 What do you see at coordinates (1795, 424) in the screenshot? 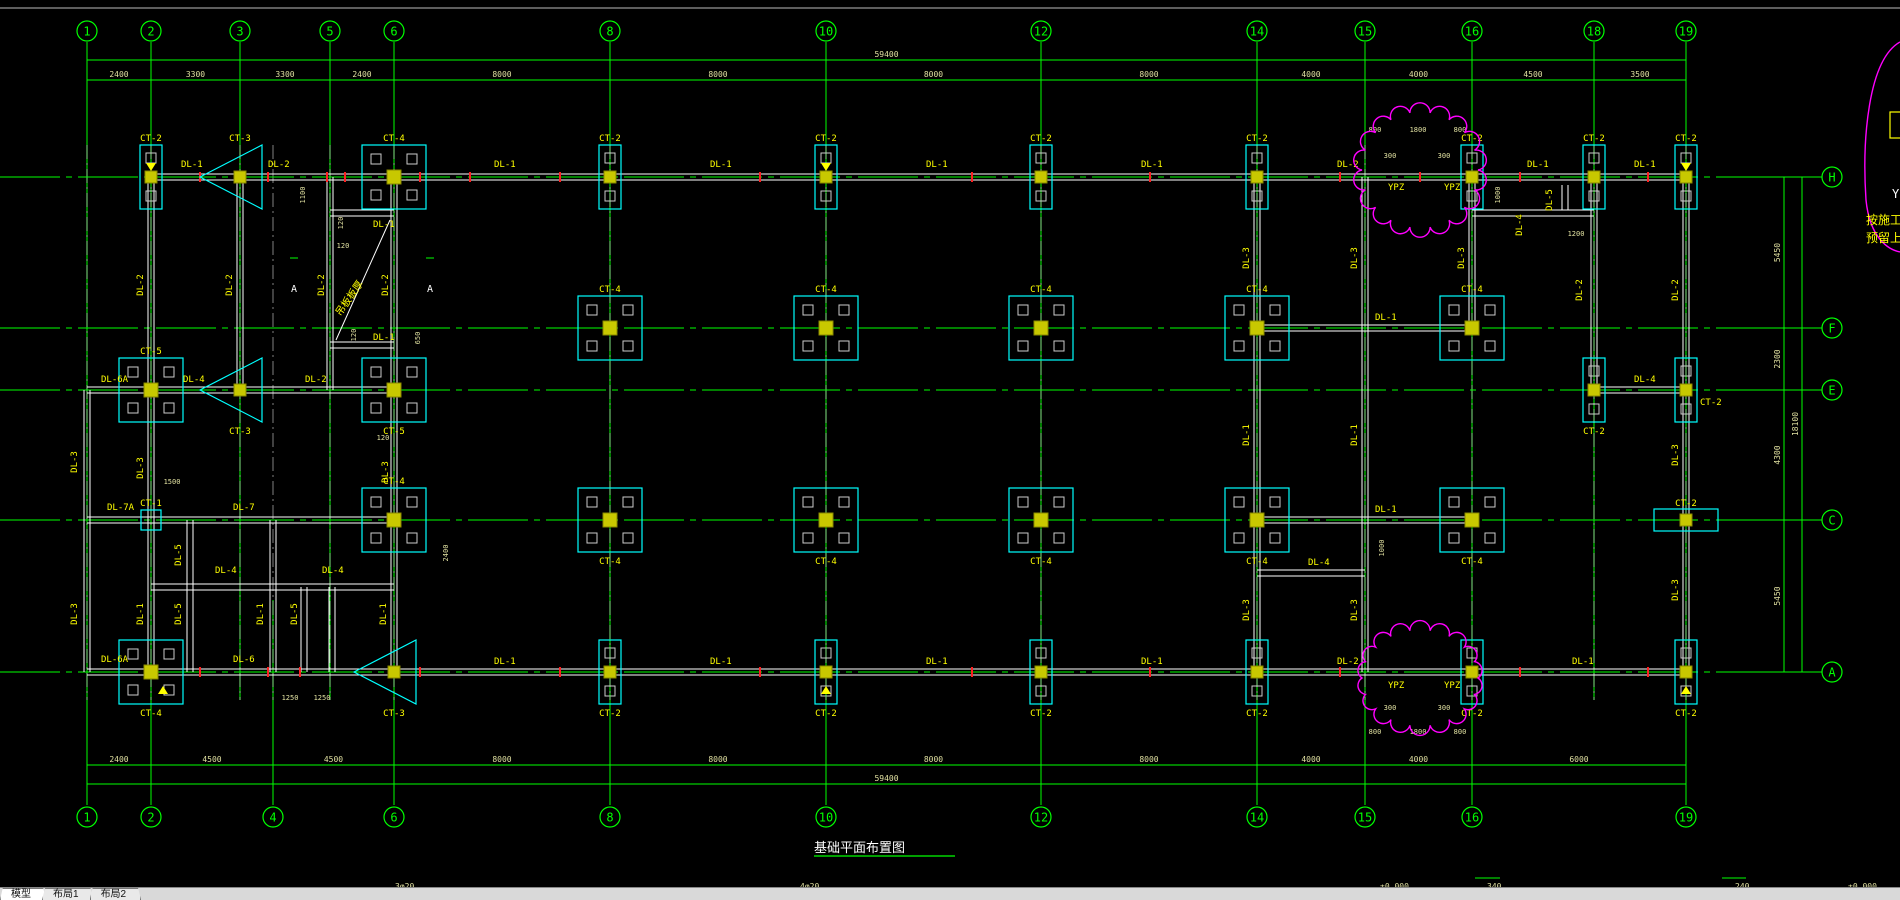
I see `dimension-total-text: 18100` at bounding box center [1795, 424].